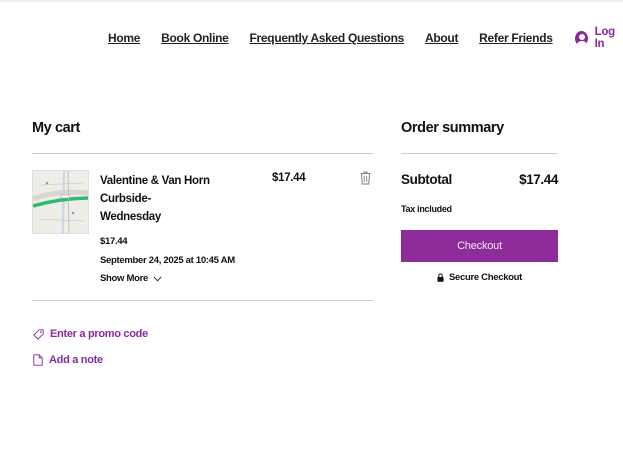  What do you see at coordinates (202, 153) in the screenshot?
I see `cart-divider-top` at bounding box center [202, 153].